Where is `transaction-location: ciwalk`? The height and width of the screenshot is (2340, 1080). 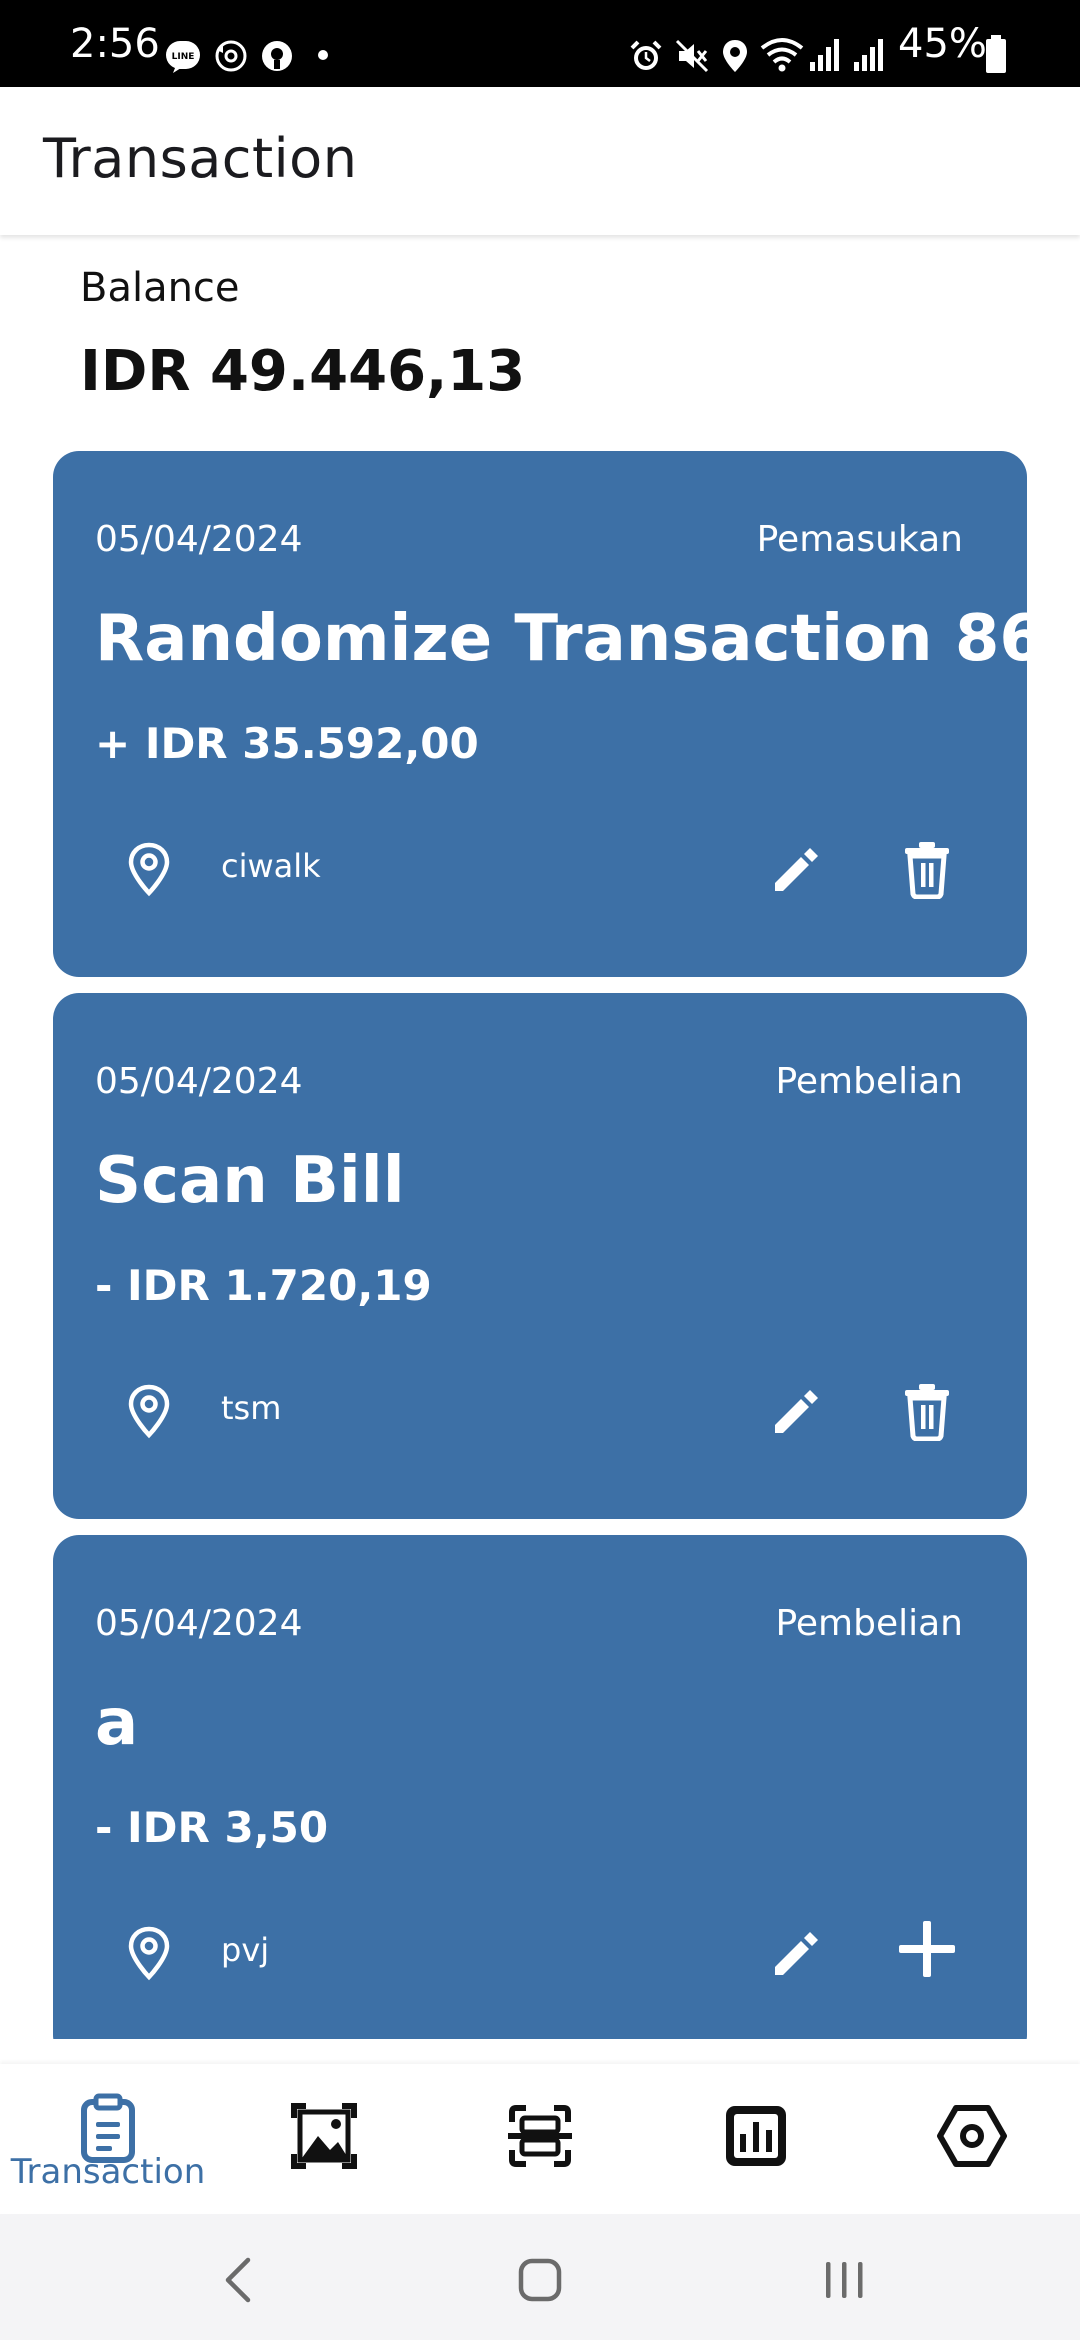
transaction-location: ciwalk is located at coordinates (271, 866).